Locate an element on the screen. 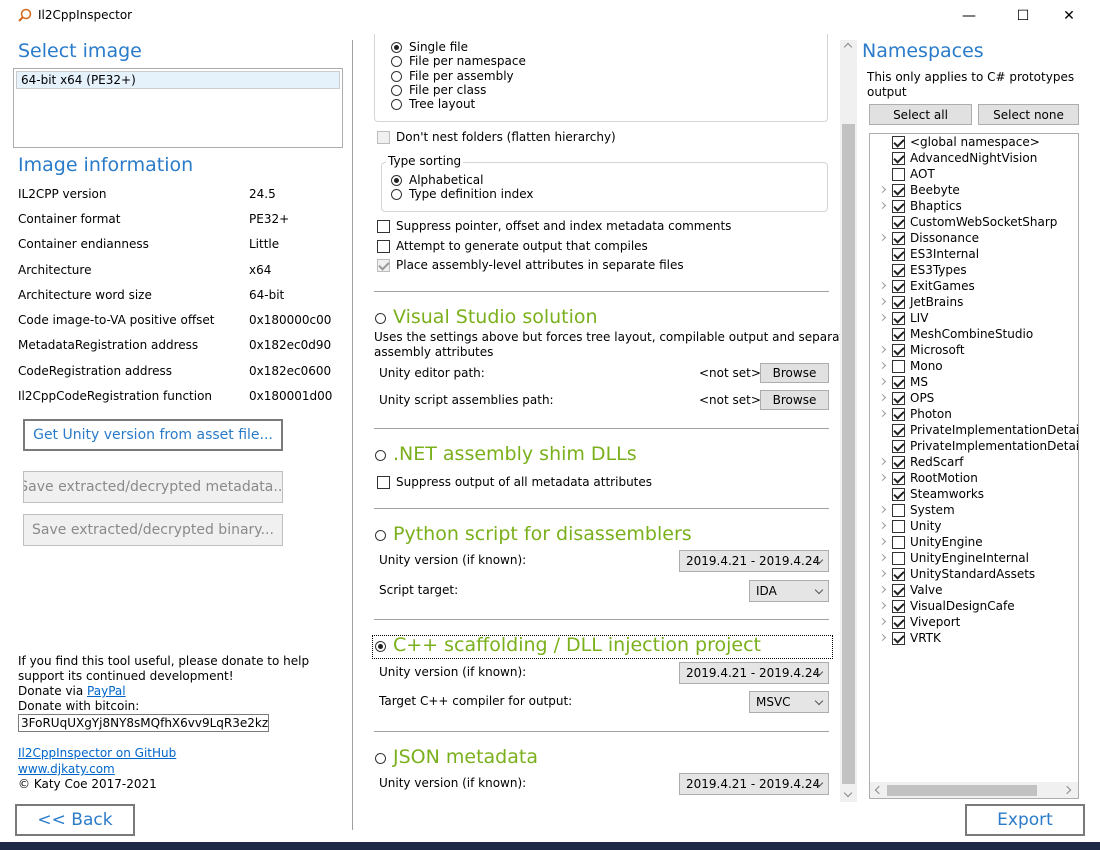 The width and height of the screenshot is (1100, 850). suppress-metadata-attrs-checkbox is located at coordinates (383, 482).